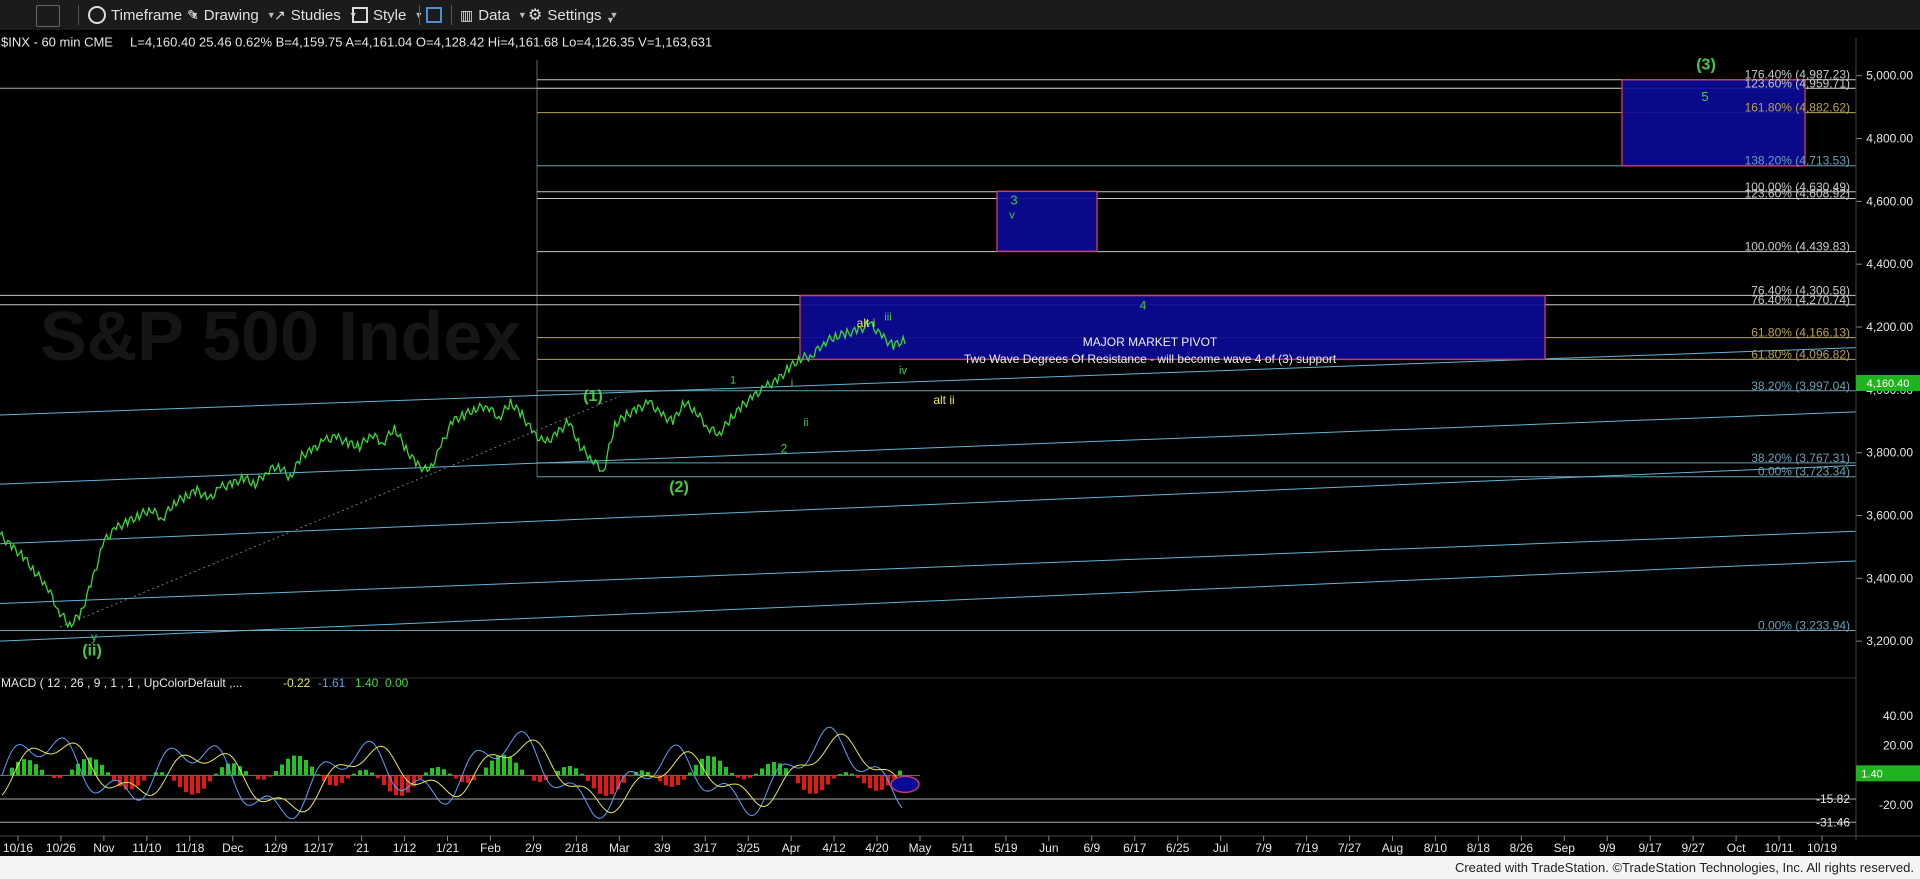  I want to click on studies-menu: ↗ Studies ▼, so click(316, 15).